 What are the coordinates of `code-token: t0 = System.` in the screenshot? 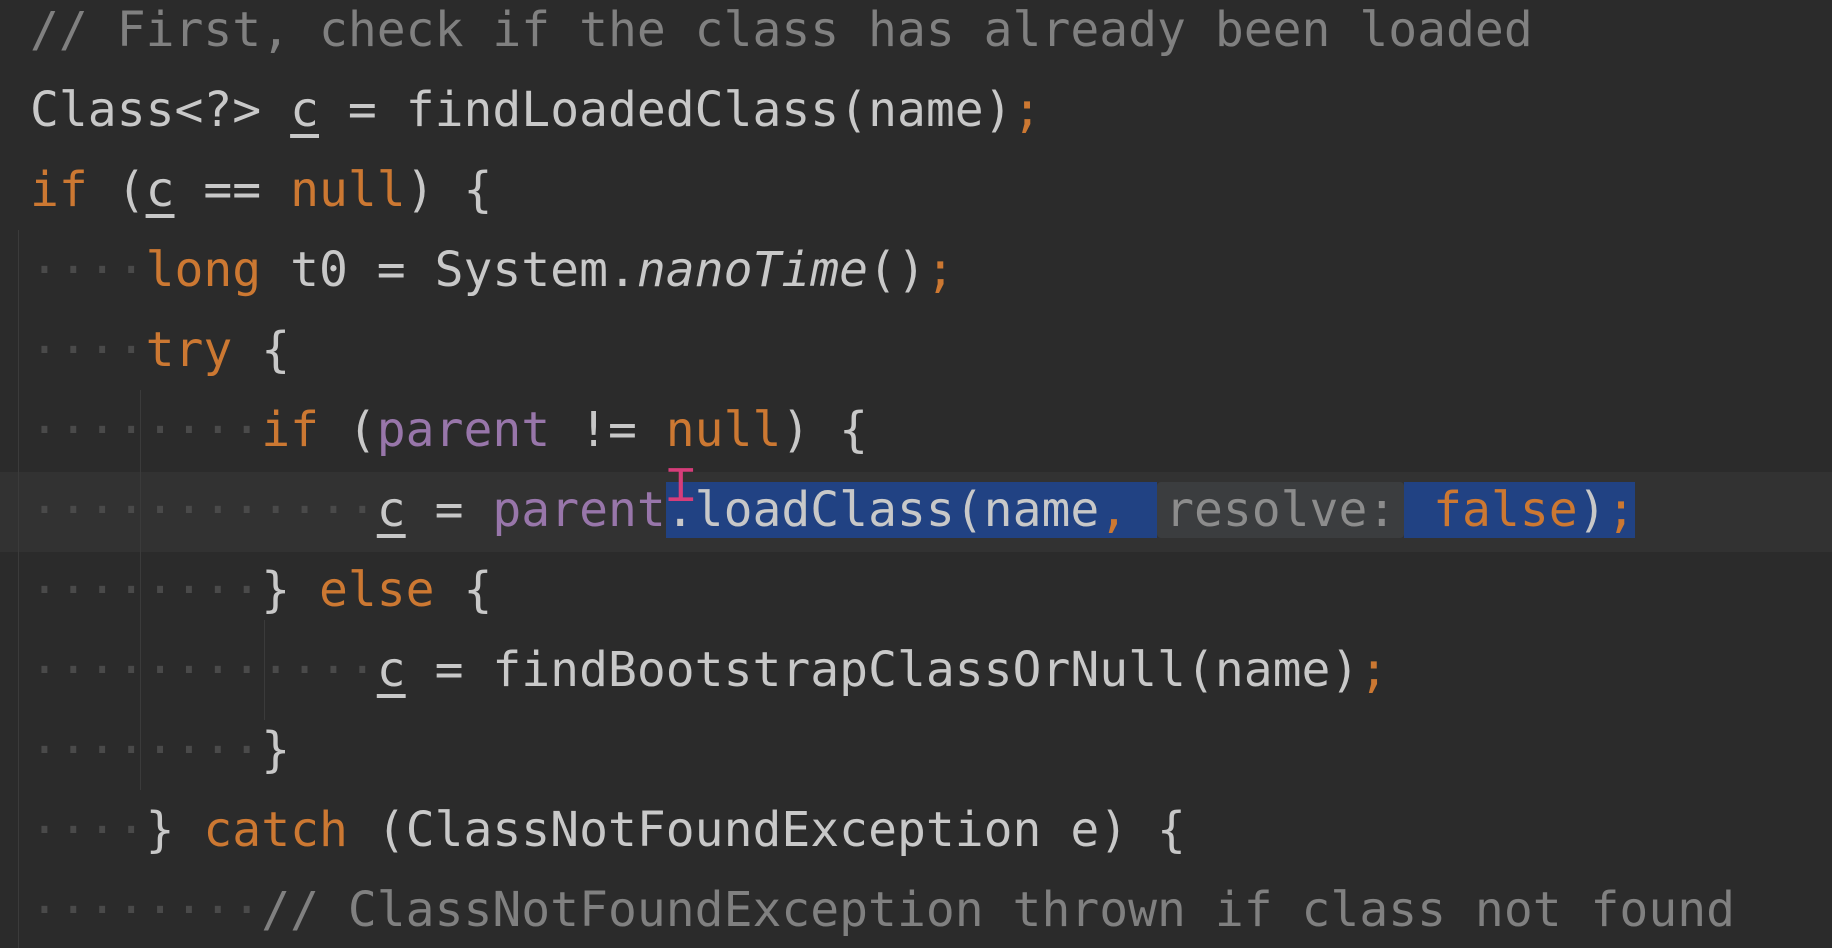 It's located at (449, 270).